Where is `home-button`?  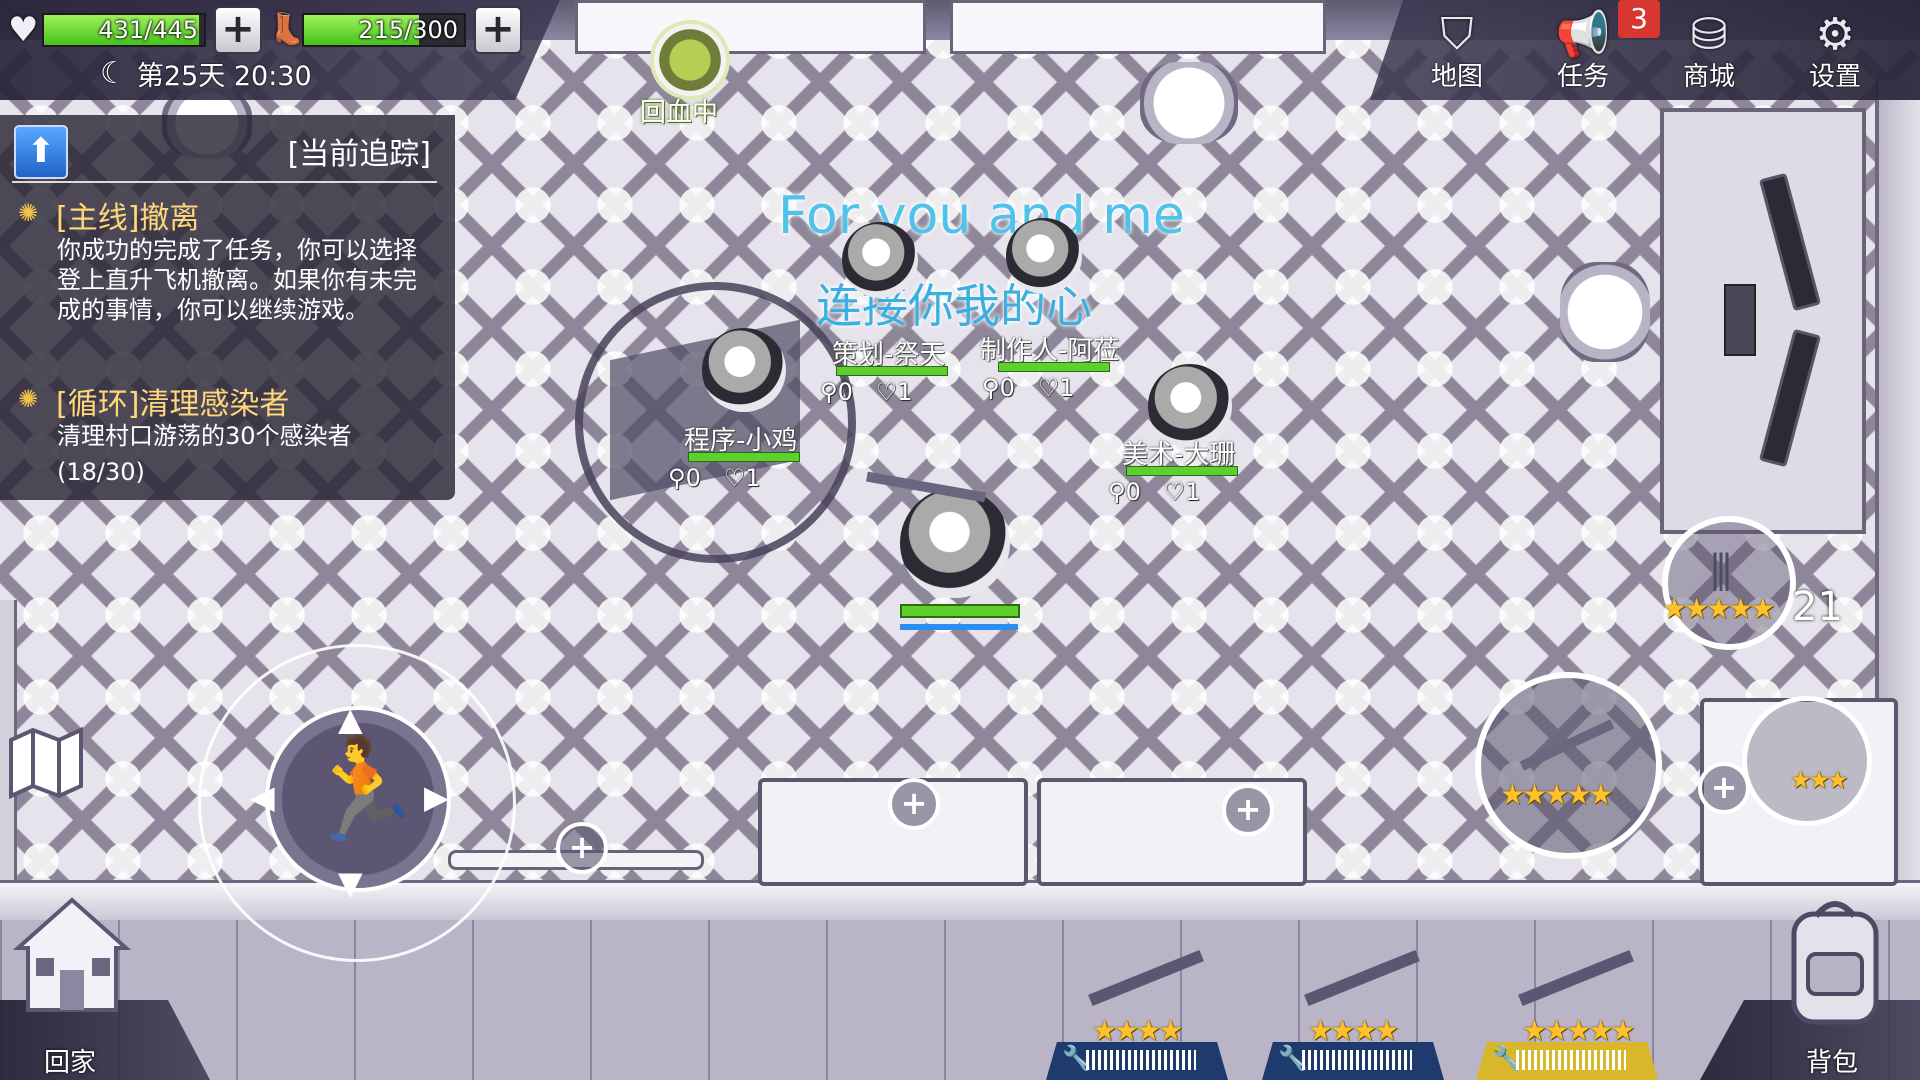
home-button is located at coordinates (72, 954).